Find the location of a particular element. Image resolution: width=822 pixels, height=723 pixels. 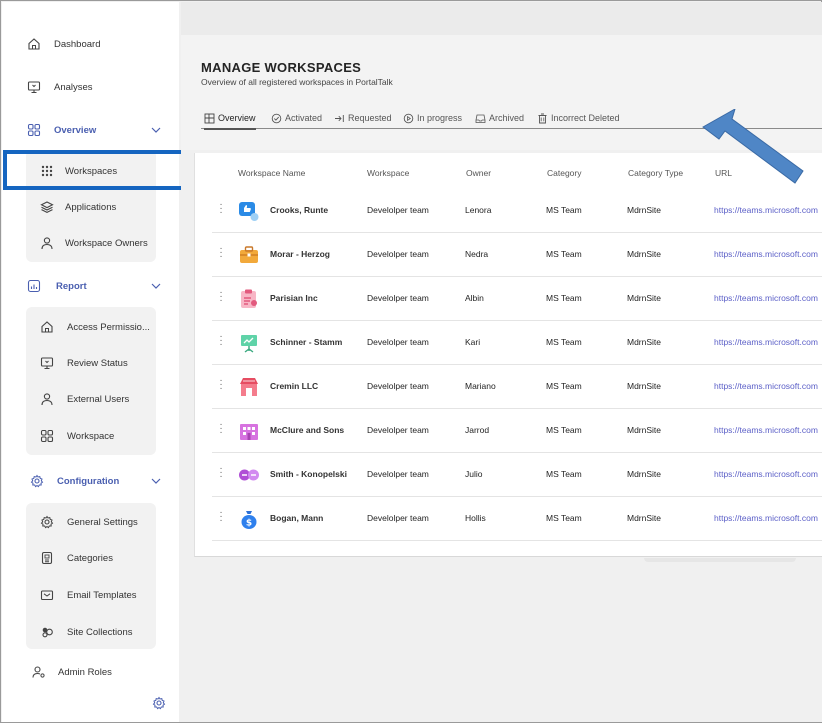

workspace-name: Bogan, Mann is located at coordinates (296, 518).